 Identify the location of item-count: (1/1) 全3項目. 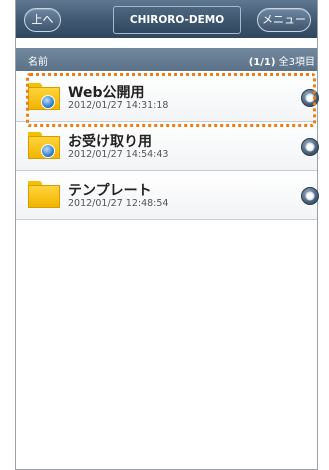
(282, 60).